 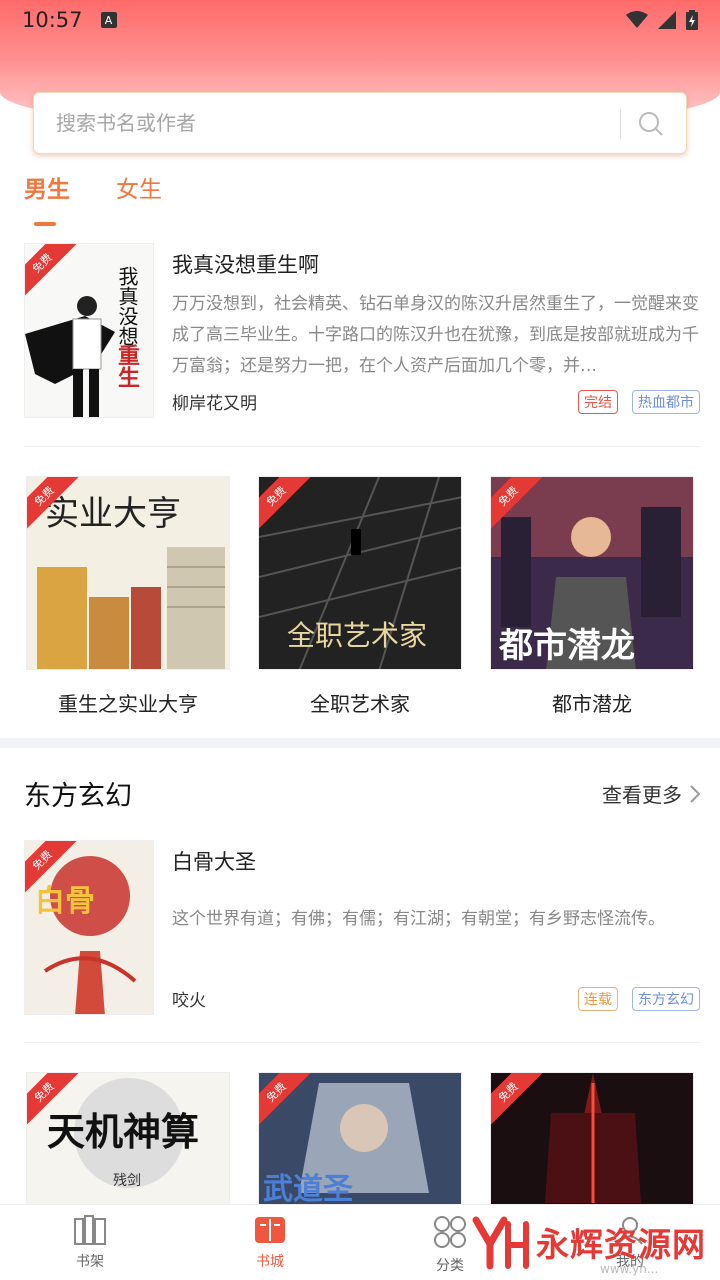 What do you see at coordinates (89, 927) in the screenshot?
I see `book-cover: 白骨 免费` at bounding box center [89, 927].